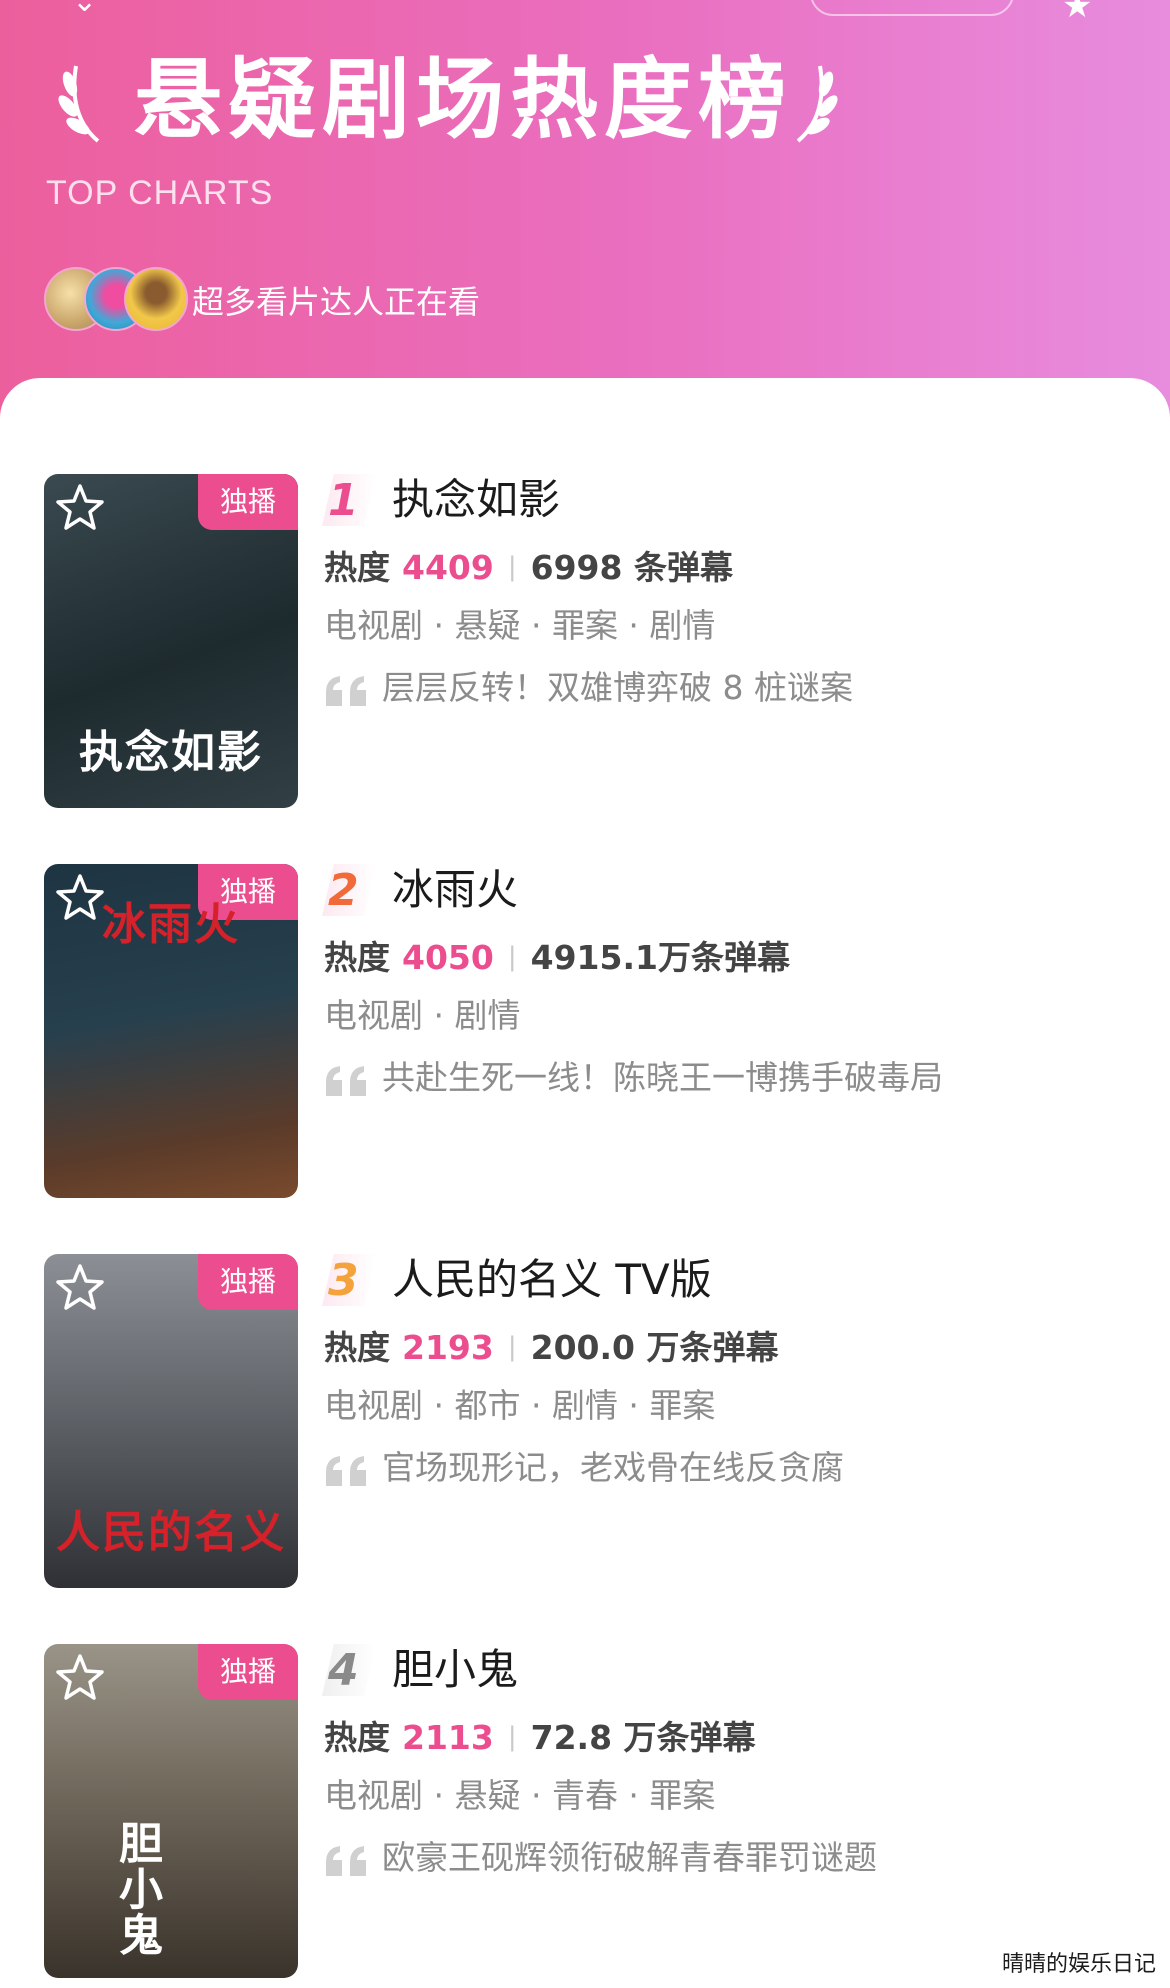 This screenshot has height=1988, width=1170. I want to click on page-title: 悬疑剧场热度榜, so click(463, 99).